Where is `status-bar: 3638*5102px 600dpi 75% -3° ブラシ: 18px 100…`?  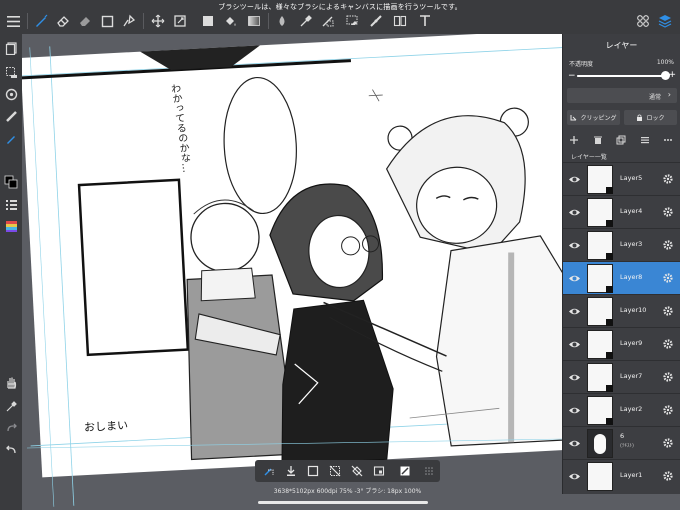 status-bar: 3638*5102px 600dpi 75% -3° ブラシ: 18px 100… is located at coordinates (347, 491).